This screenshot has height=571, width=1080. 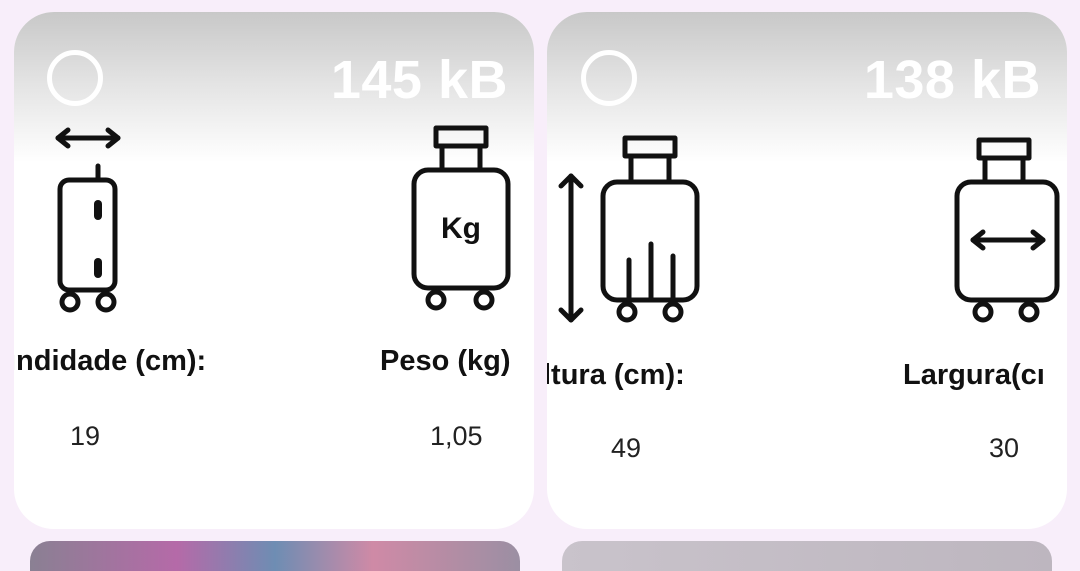 I want to click on luggage-height-icon, so click(x=629, y=229).